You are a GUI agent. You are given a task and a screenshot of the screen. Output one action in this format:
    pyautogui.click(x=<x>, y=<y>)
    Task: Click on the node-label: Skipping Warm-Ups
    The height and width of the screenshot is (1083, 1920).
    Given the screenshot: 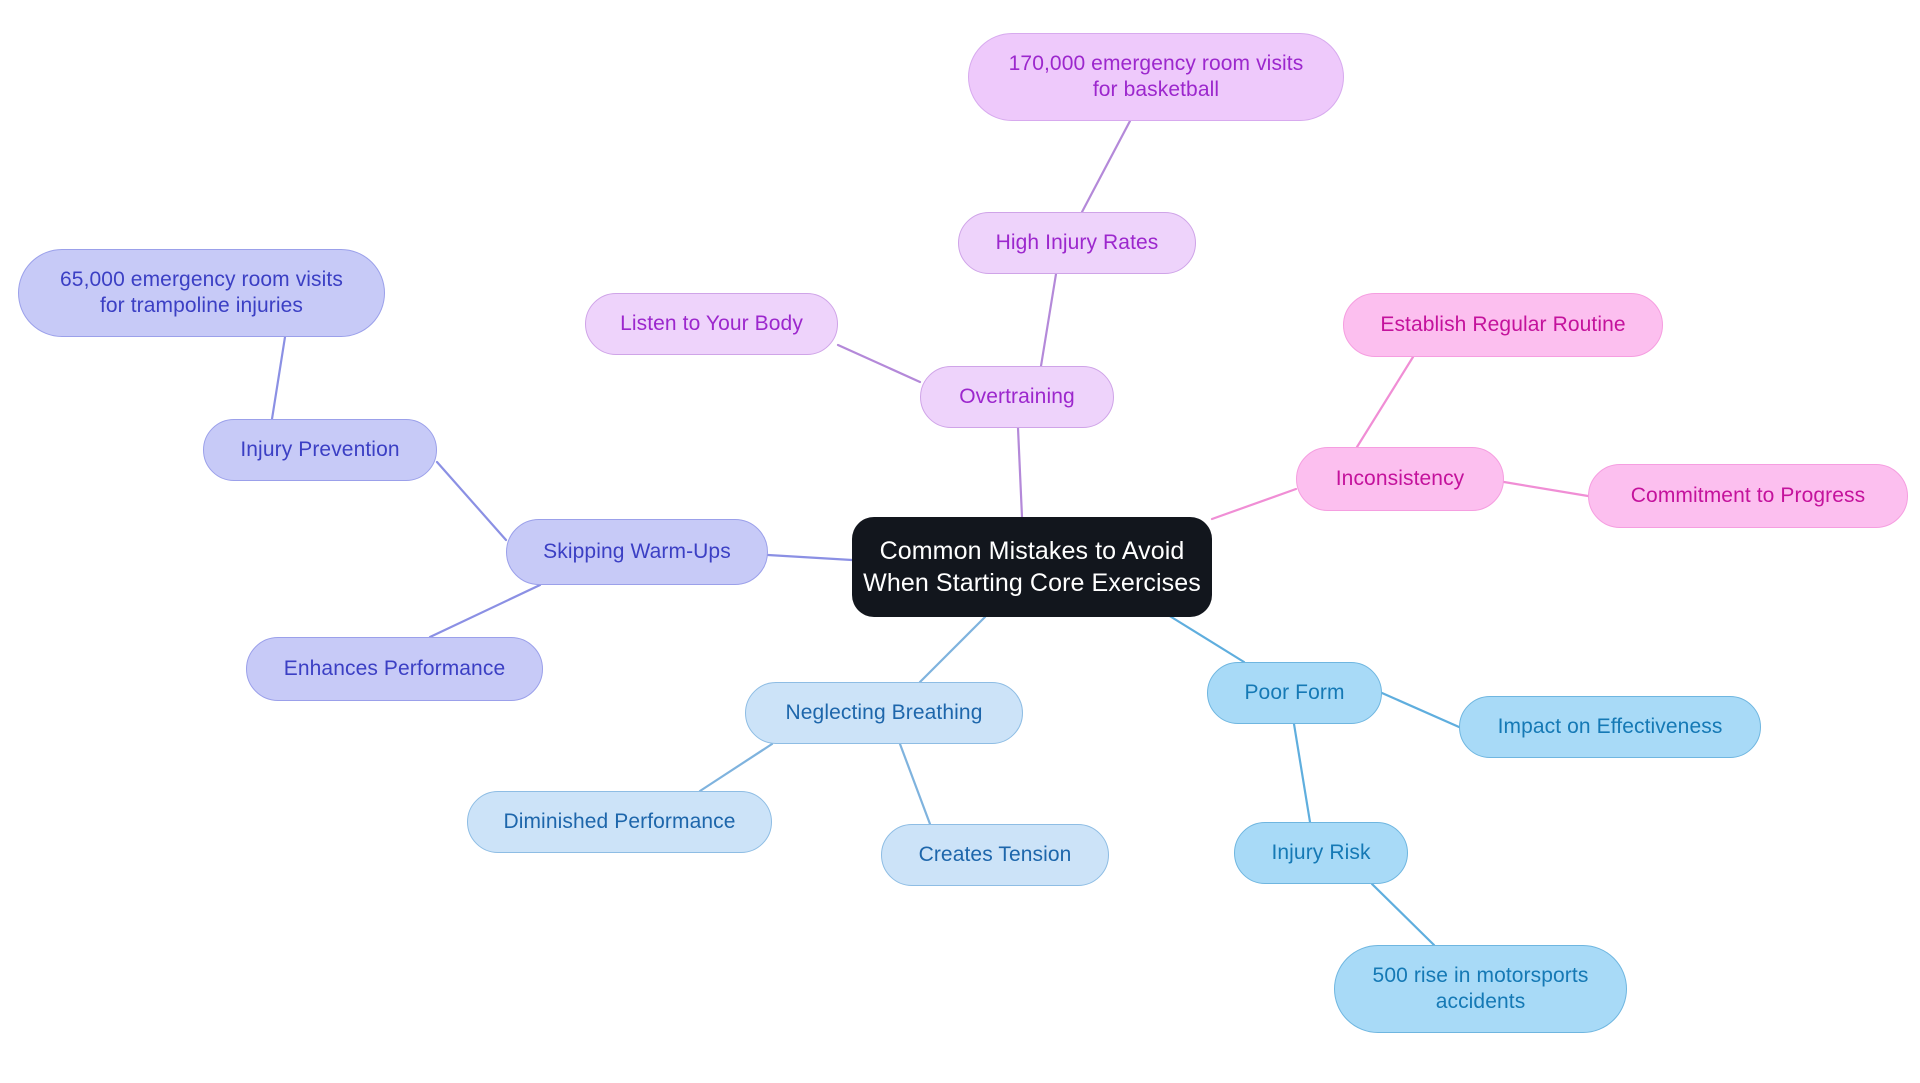 What is the action you would take?
    pyautogui.click(x=637, y=551)
    